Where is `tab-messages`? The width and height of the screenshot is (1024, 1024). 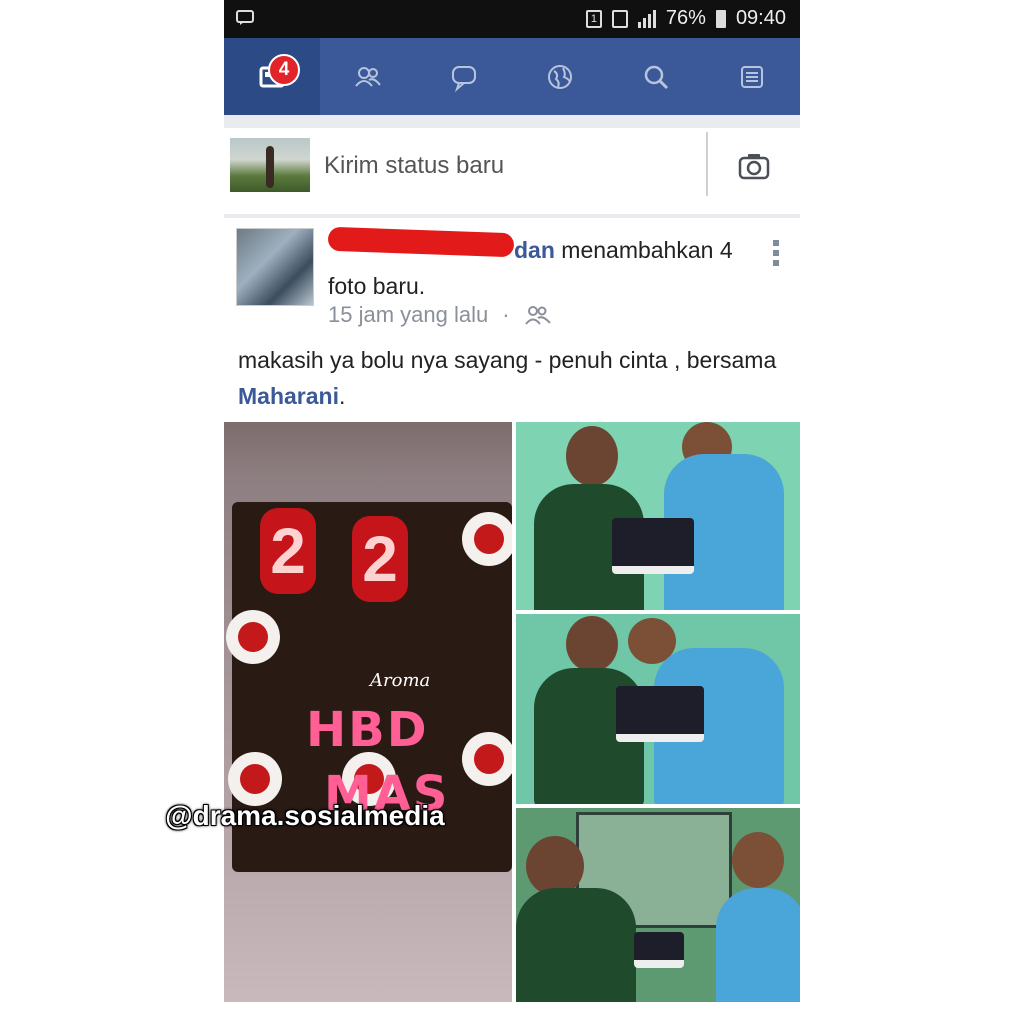
tab-messages is located at coordinates (464, 76).